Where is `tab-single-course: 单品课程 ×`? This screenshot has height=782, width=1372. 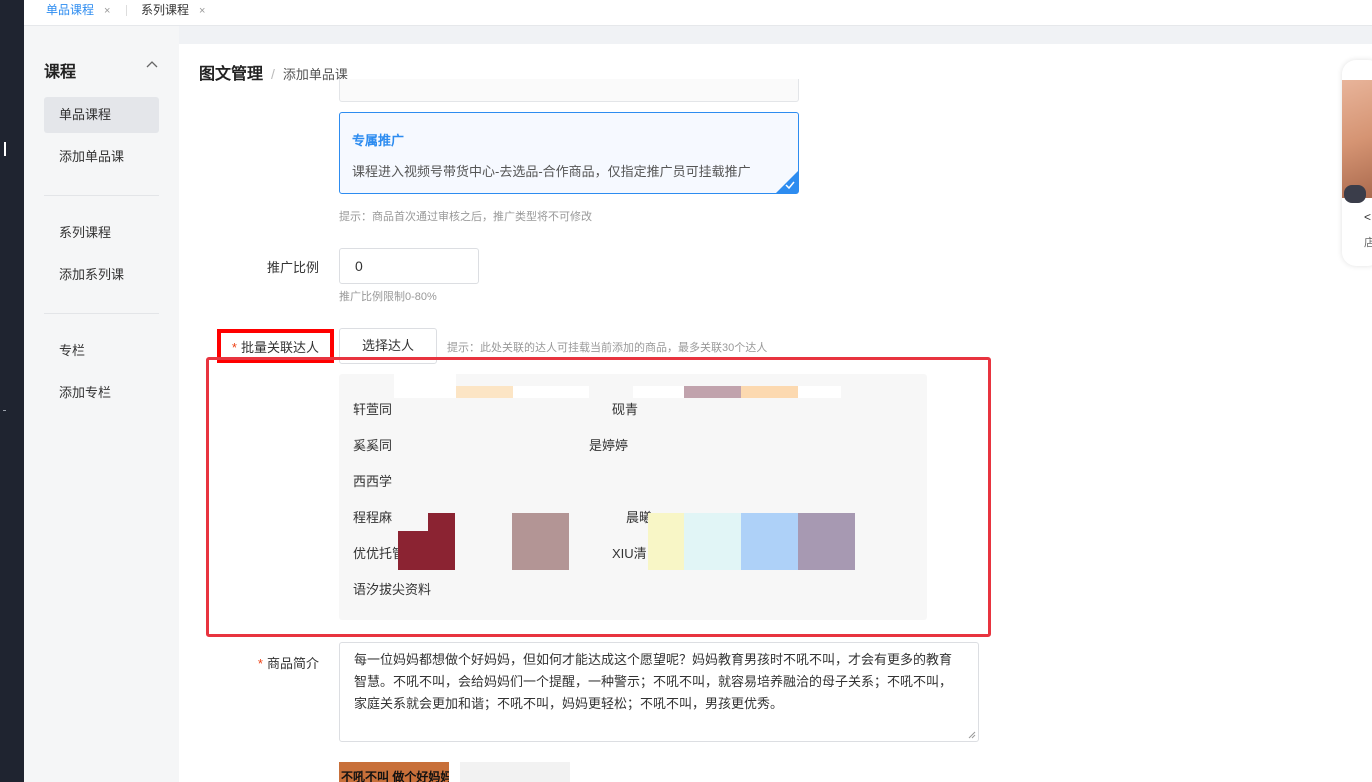 tab-single-course: 单品课程 × is located at coordinates (78, 10).